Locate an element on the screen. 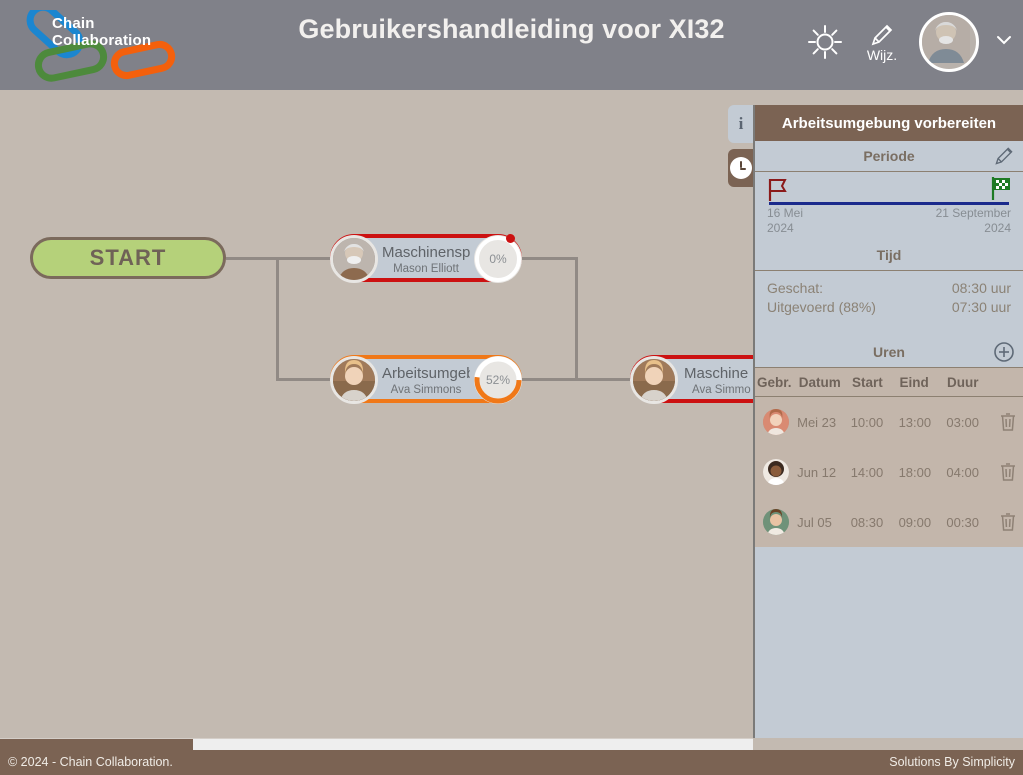 This screenshot has height=775, width=1023. flow-start-label: START is located at coordinates (128, 257).